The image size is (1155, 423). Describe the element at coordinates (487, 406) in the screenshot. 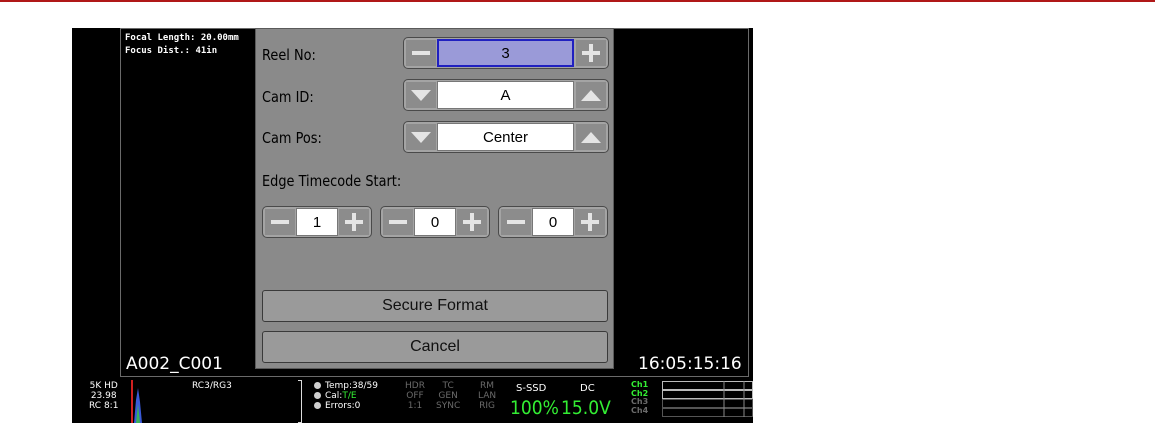

I see `rm-rig: RIG` at that location.